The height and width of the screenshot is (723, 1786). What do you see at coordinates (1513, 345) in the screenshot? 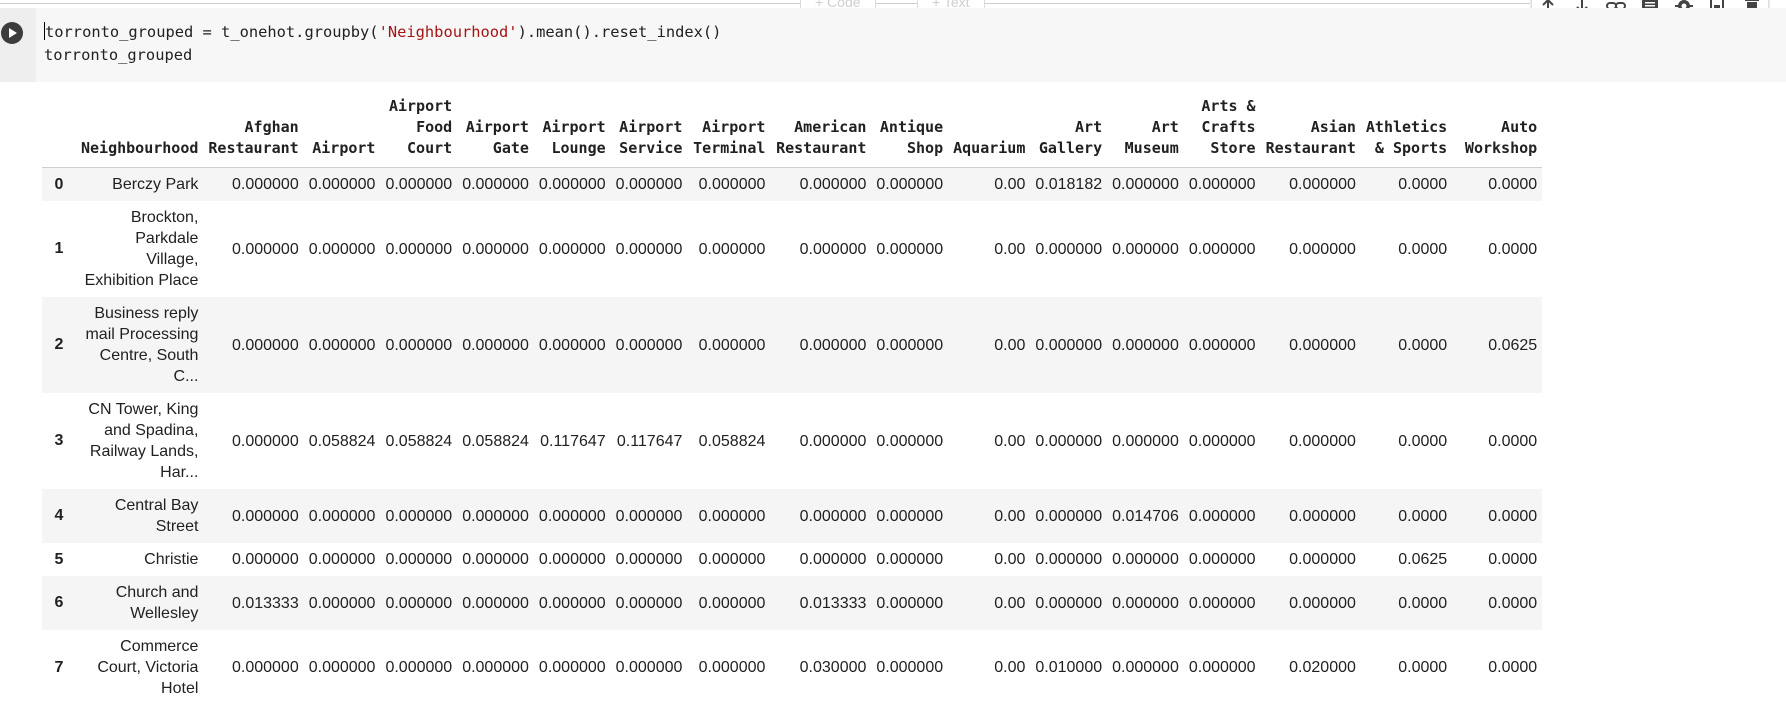
I see `value-cell: 0.0625` at bounding box center [1513, 345].